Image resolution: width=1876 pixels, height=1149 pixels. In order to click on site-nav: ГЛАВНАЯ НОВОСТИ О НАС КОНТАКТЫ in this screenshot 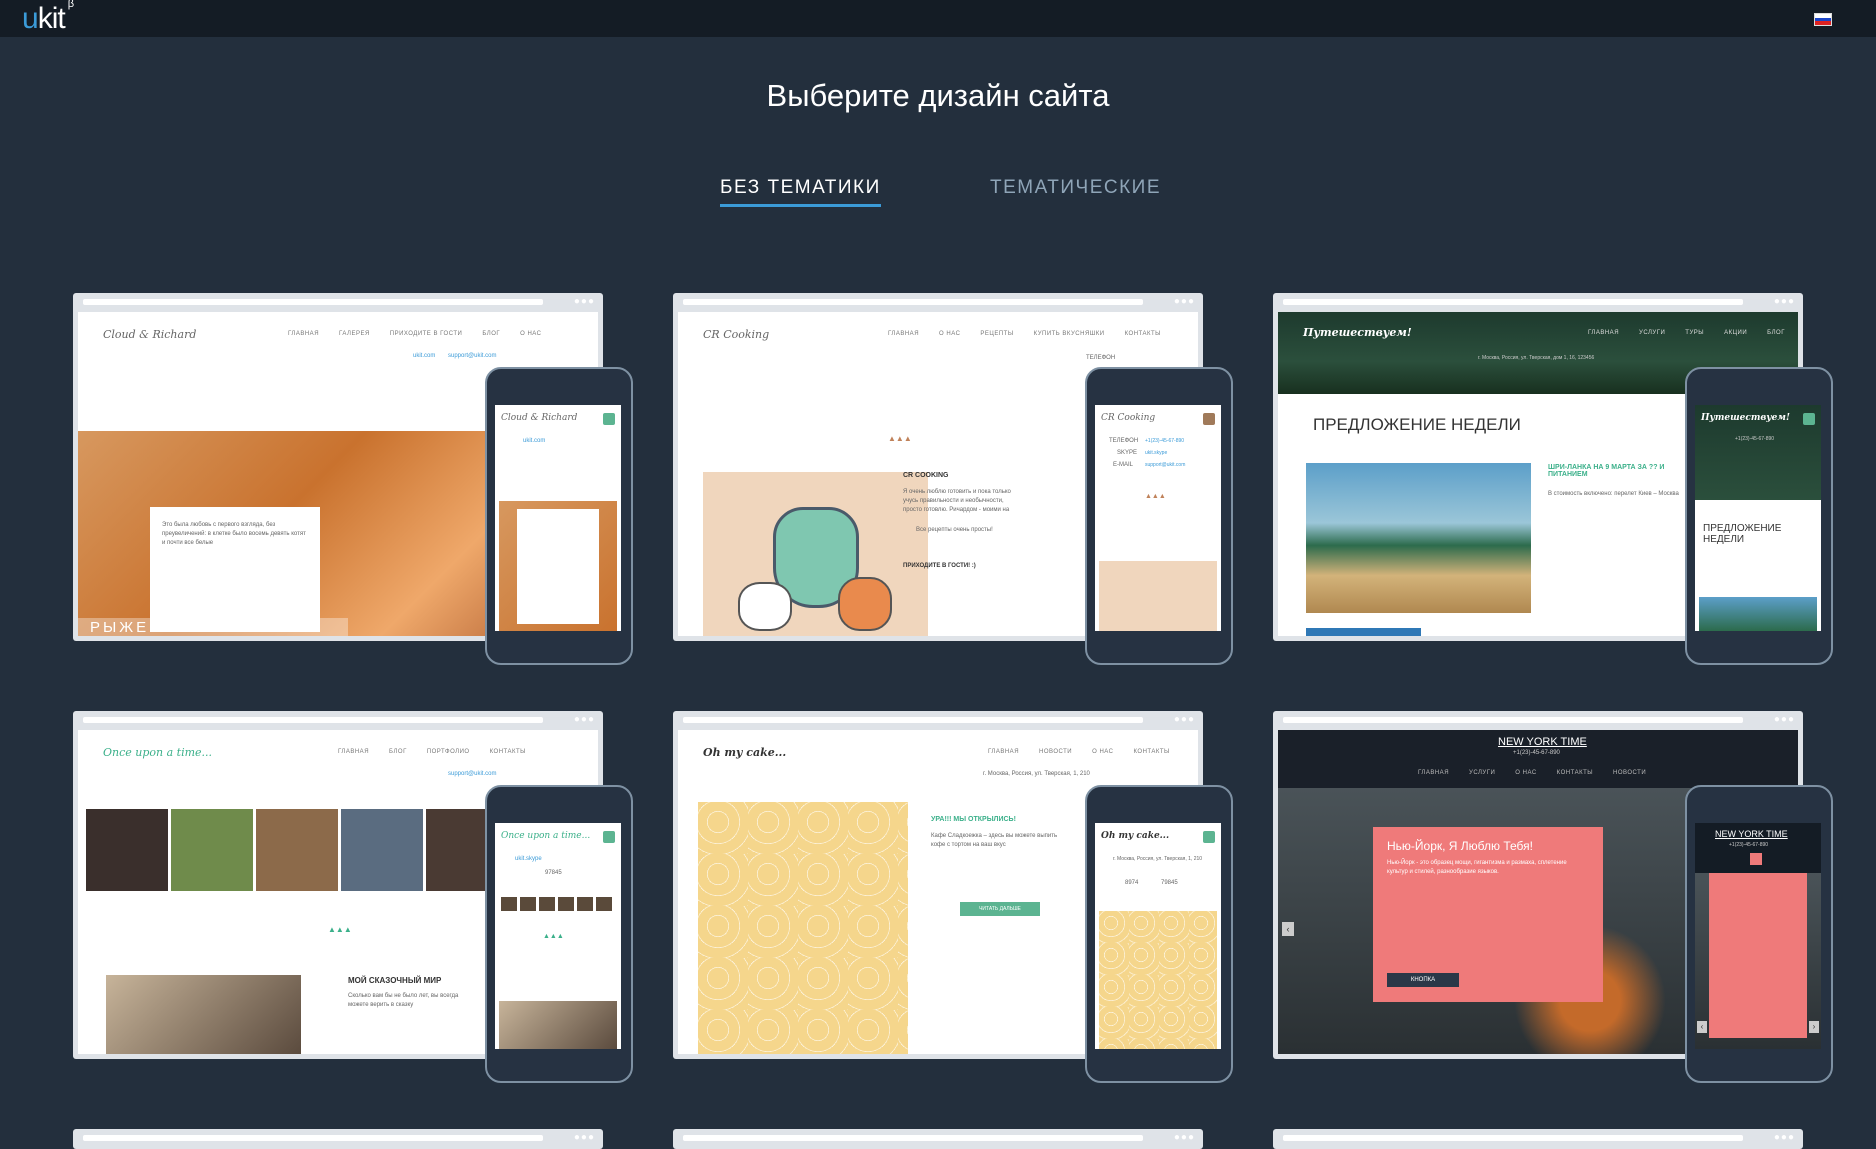, I will do `click(1069, 752)`.